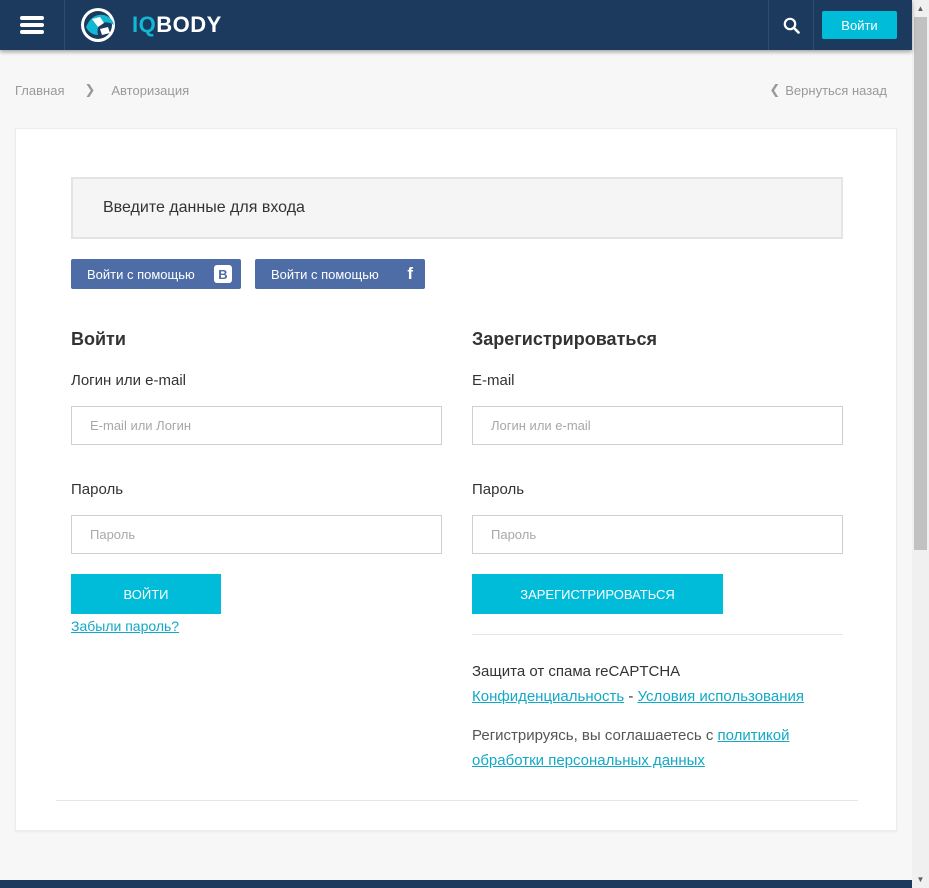 This screenshot has width=929, height=888. I want to click on breadcrumb-current: Авторизация, so click(150, 90).